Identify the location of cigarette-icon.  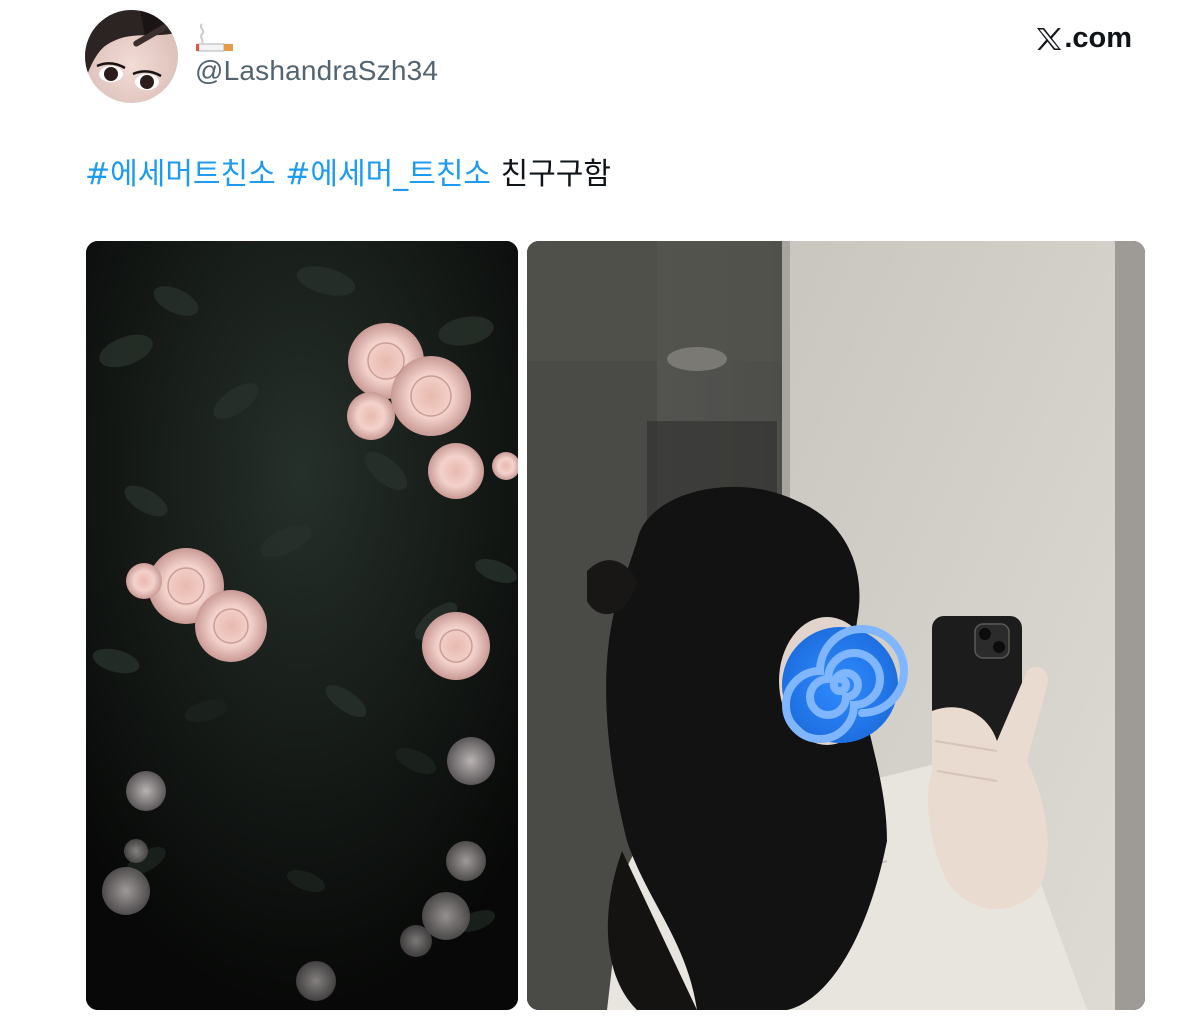
(214, 37).